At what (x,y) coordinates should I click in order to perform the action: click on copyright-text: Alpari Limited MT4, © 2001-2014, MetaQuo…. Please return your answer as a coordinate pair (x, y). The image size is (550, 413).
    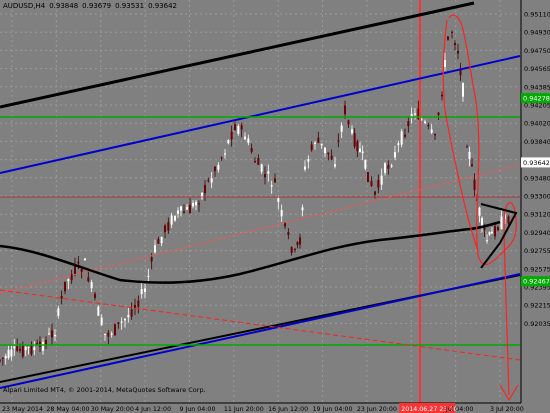
    Looking at the image, I should click on (104, 390).